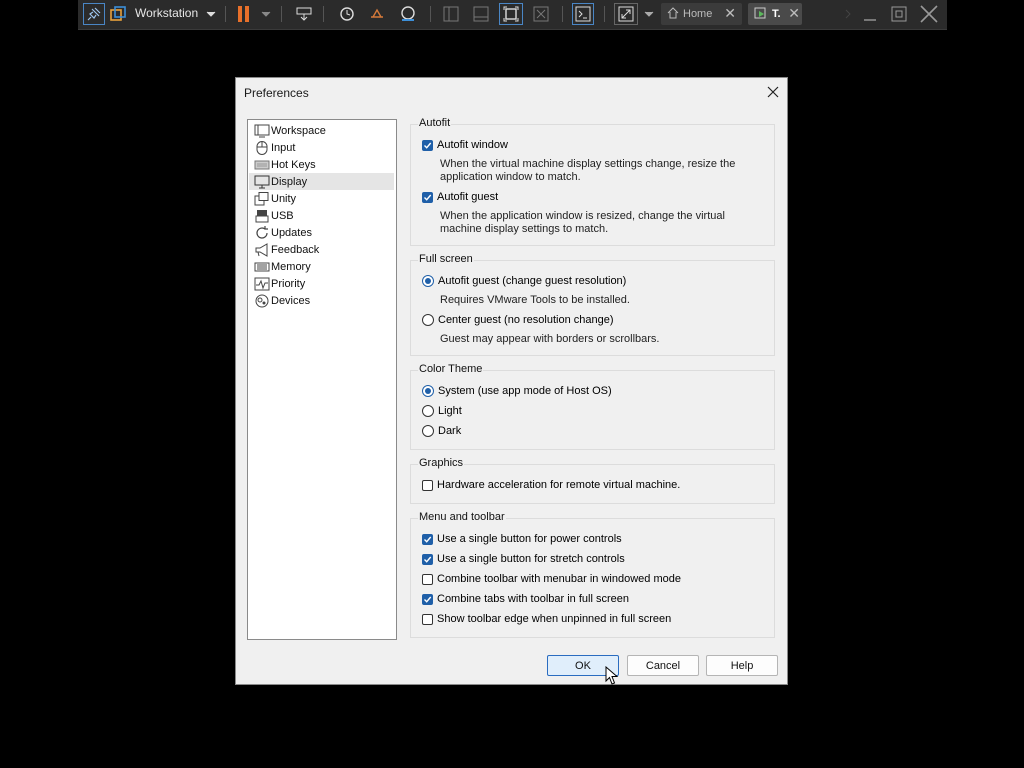 Image resolution: width=1024 pixels, height=768 pixels. Describe the element at coordinates (451, 14) in the screenshot. I see `show-library-button` at that location.